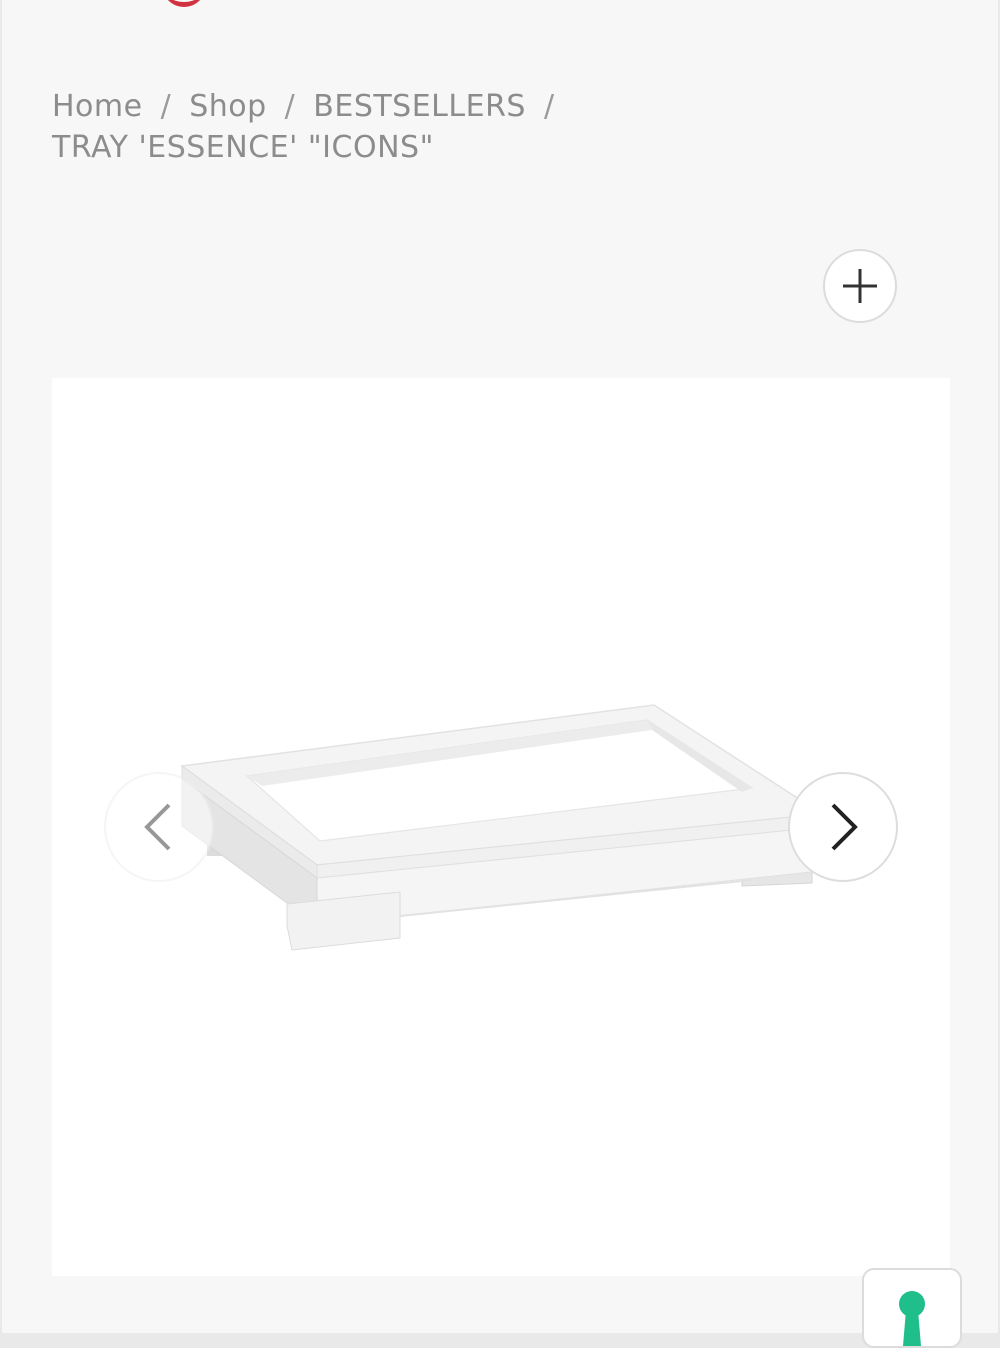 The height and width of the screenshot is (1348, 1000). What do you see at coordinates (419, 106) in the screenshot?
I see `breadcrumb-bestsellers: BESTSELLERS` at bounding box center [419, 106].